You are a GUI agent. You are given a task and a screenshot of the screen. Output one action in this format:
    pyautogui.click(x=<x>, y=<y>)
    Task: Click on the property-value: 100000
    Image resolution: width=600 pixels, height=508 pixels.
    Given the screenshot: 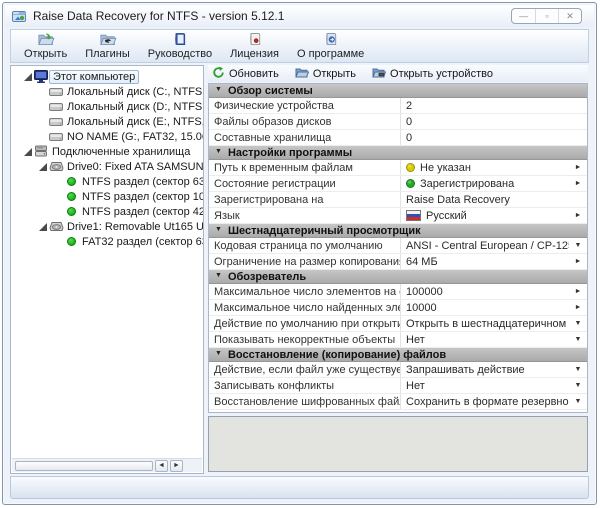 What is the action you would take?
    pyautogui.click(x=424, y=291)
    